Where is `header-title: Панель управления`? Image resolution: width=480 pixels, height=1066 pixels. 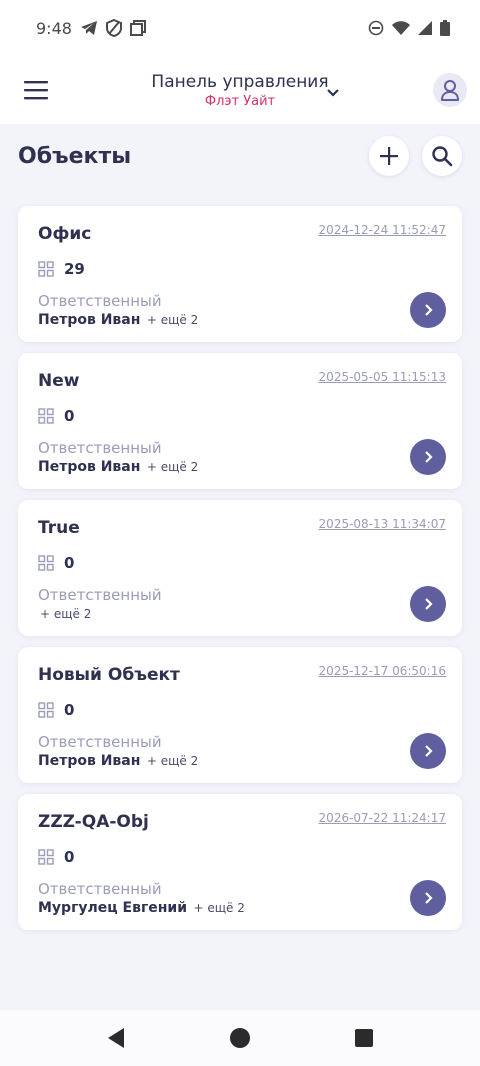
header-title: Панель управления is located at coordinates (240, 82).